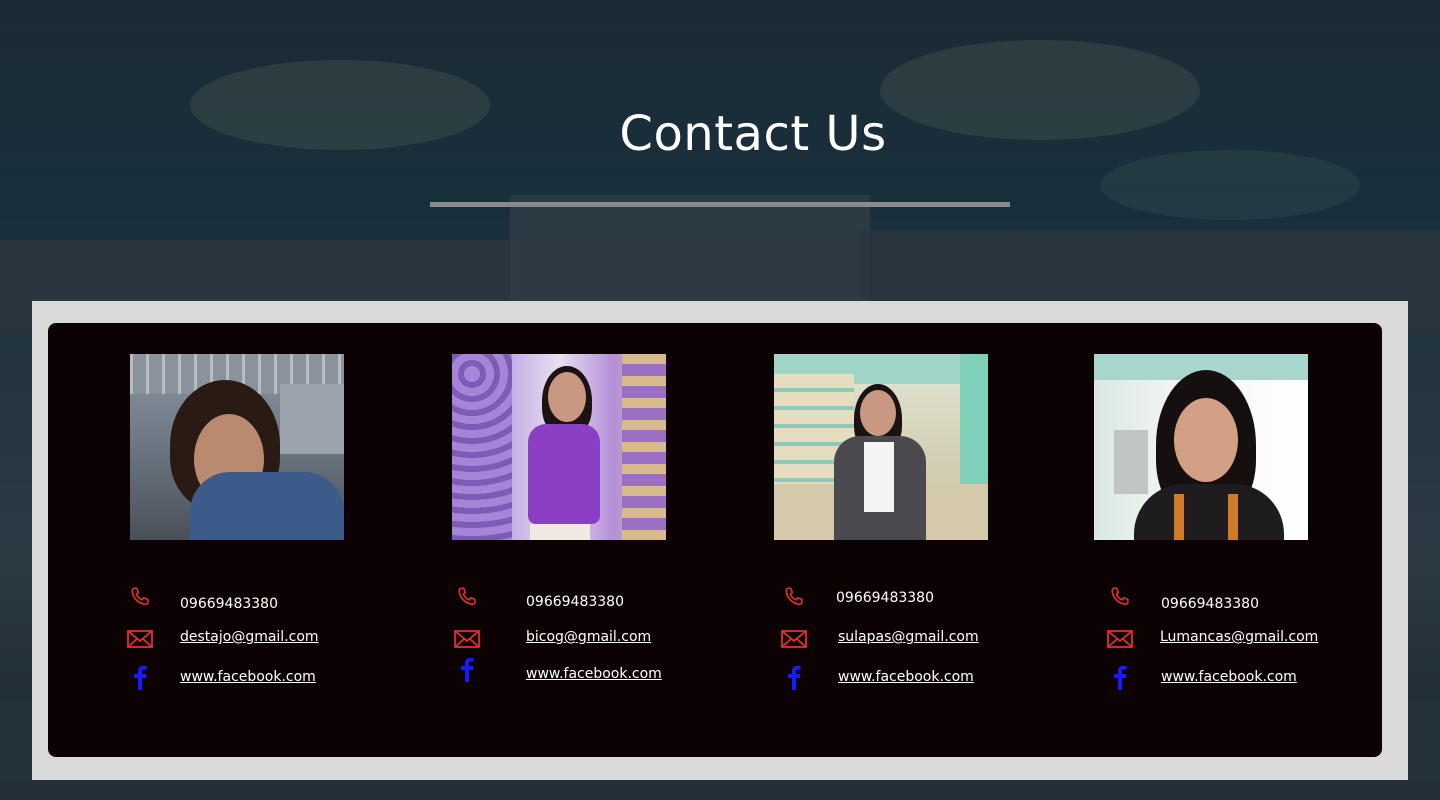 This screenshot has height=800, width=1440. I want to click on email-link: destajo@gmail.com, so click(249, 637).